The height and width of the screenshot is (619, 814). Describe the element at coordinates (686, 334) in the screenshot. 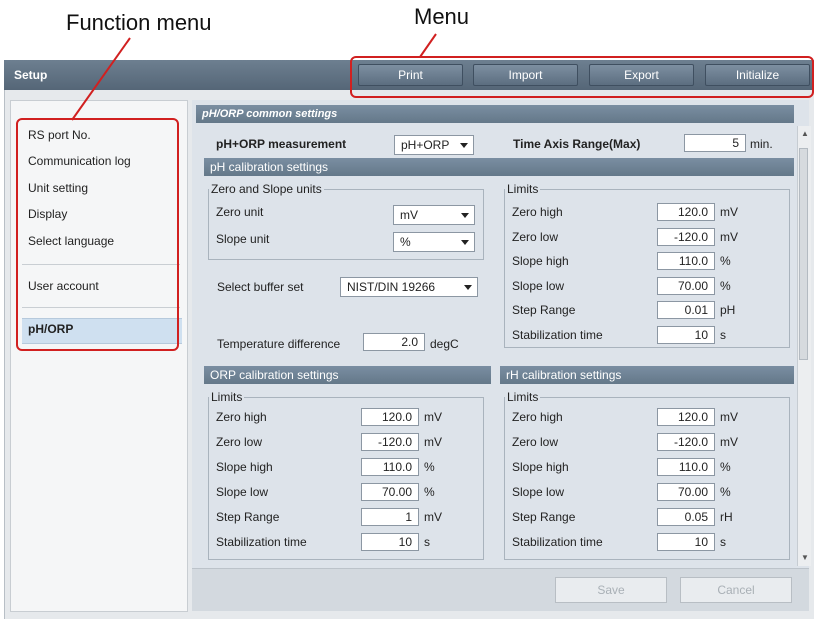

I see `ph-limit-field: 10` at that location.